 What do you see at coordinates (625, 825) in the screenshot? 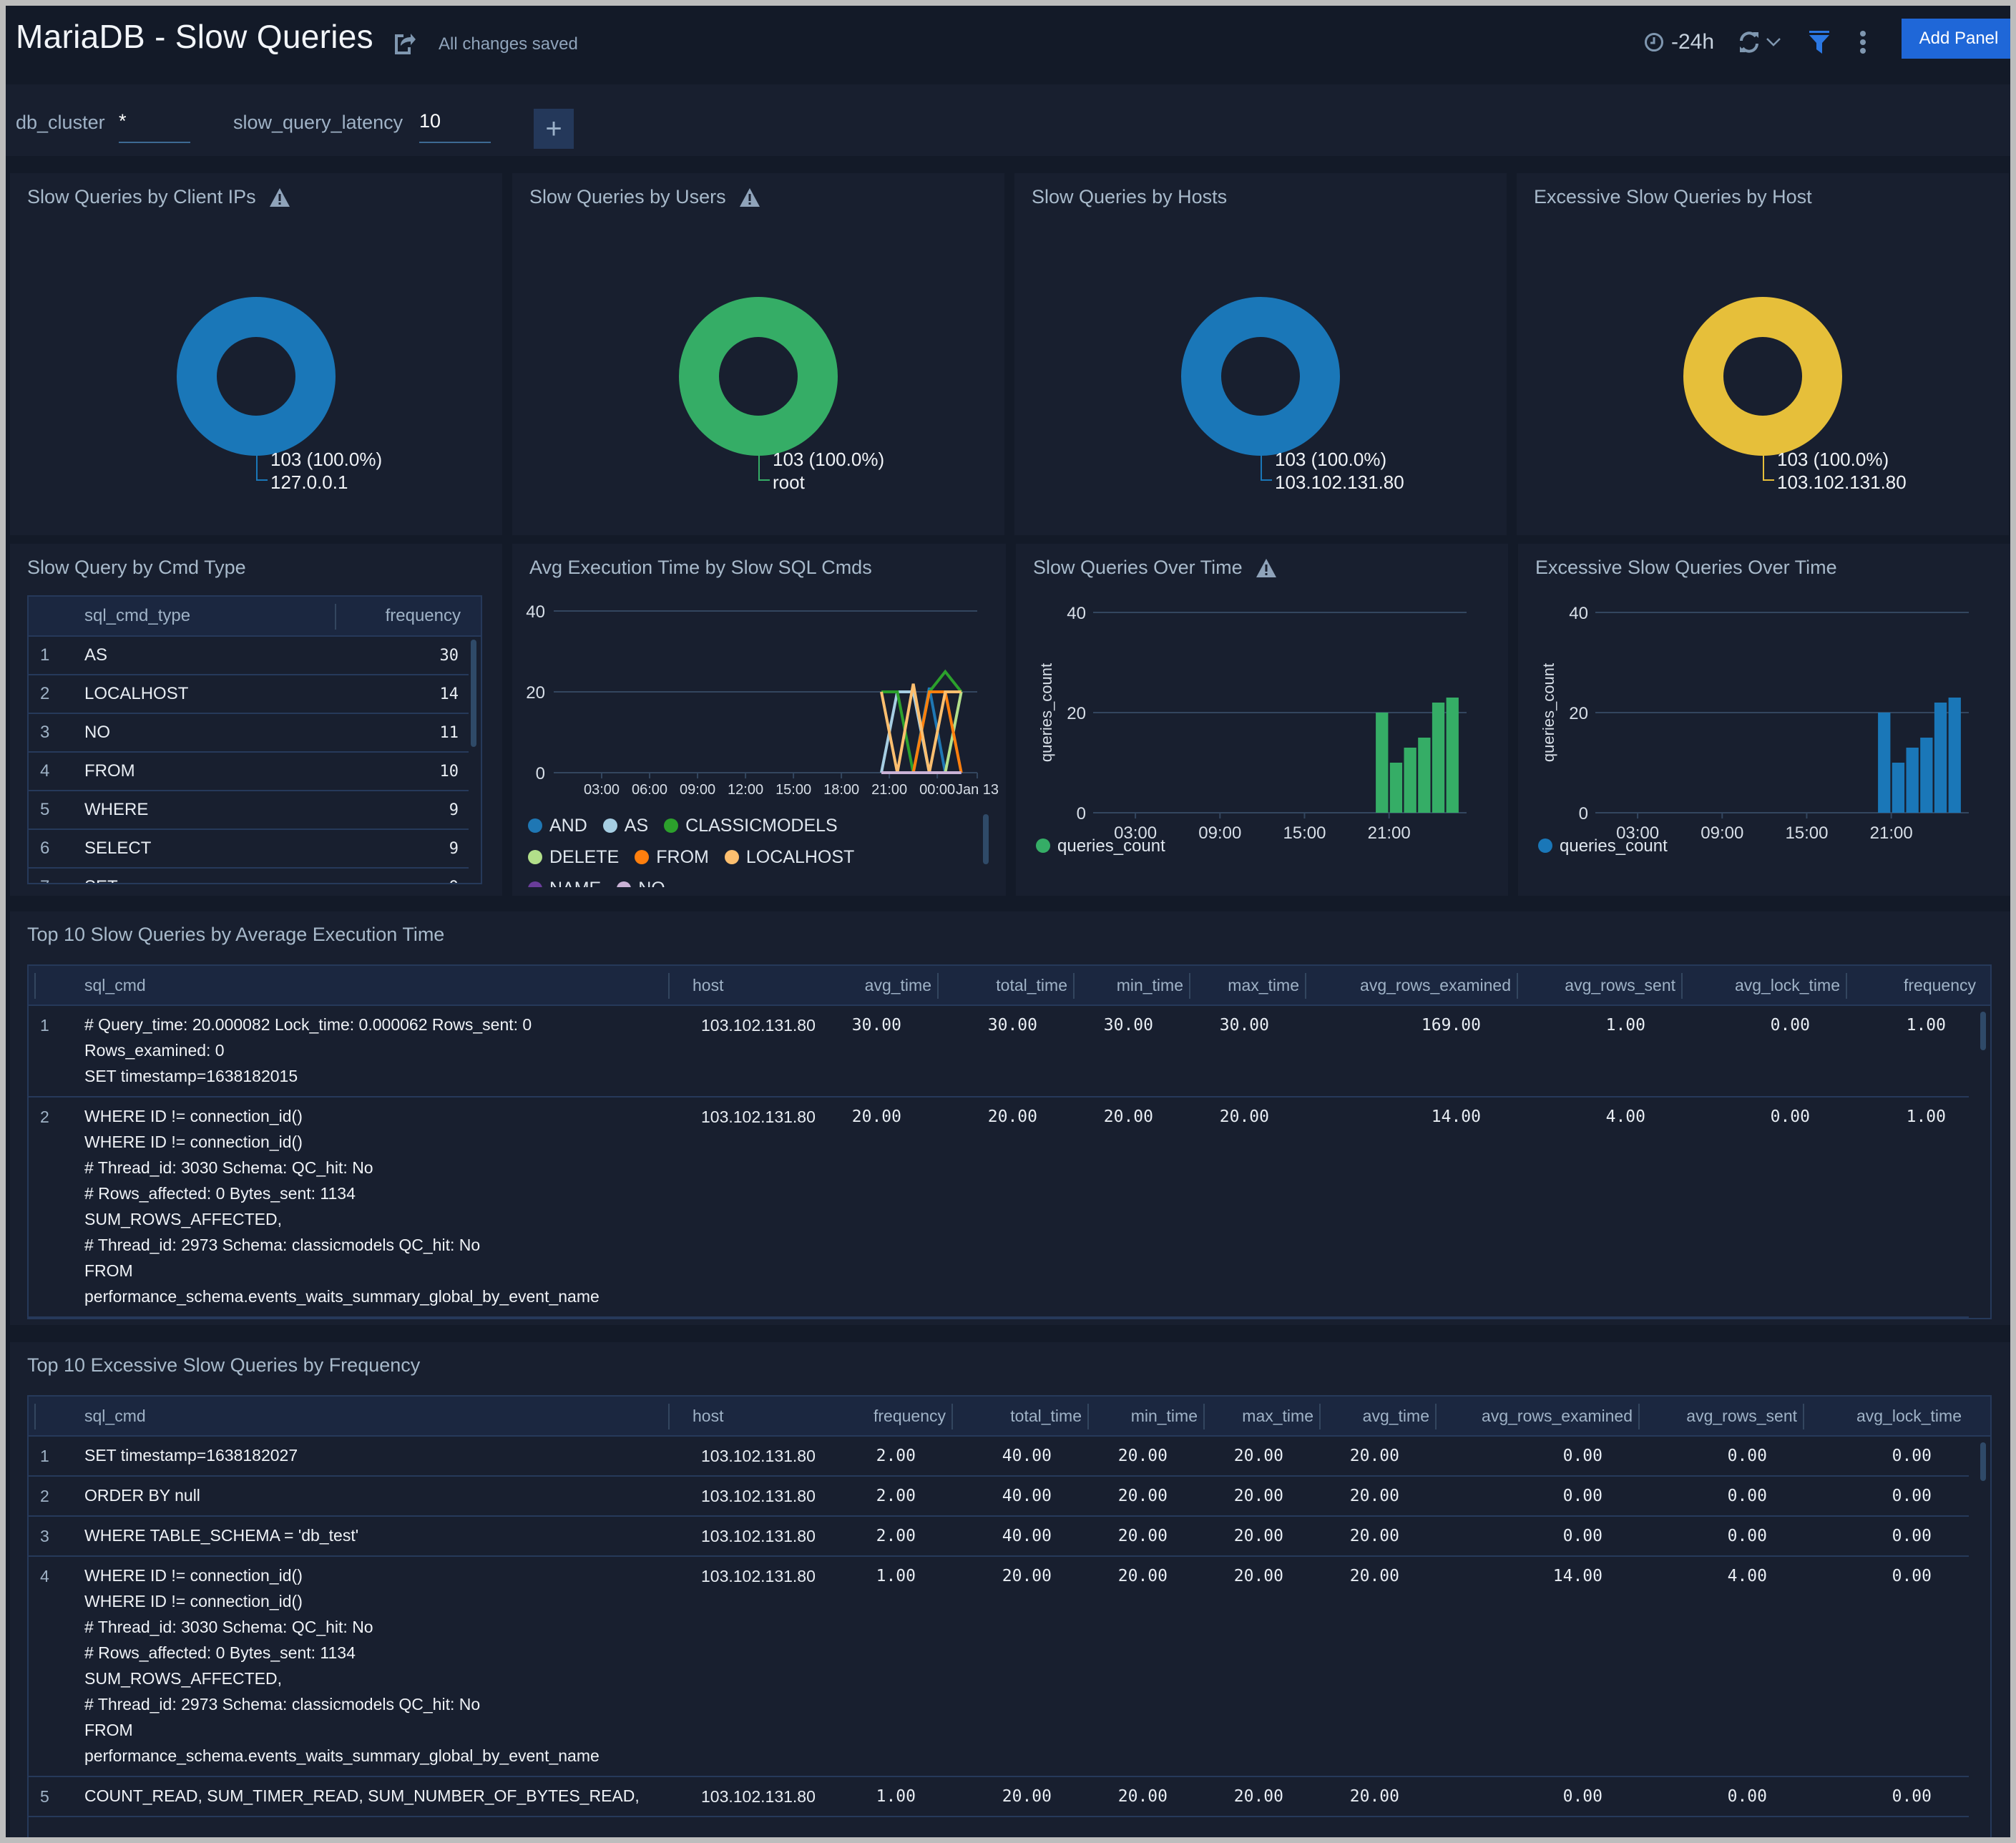
I see `legend-item: AS` at bounding box center [625, 825].